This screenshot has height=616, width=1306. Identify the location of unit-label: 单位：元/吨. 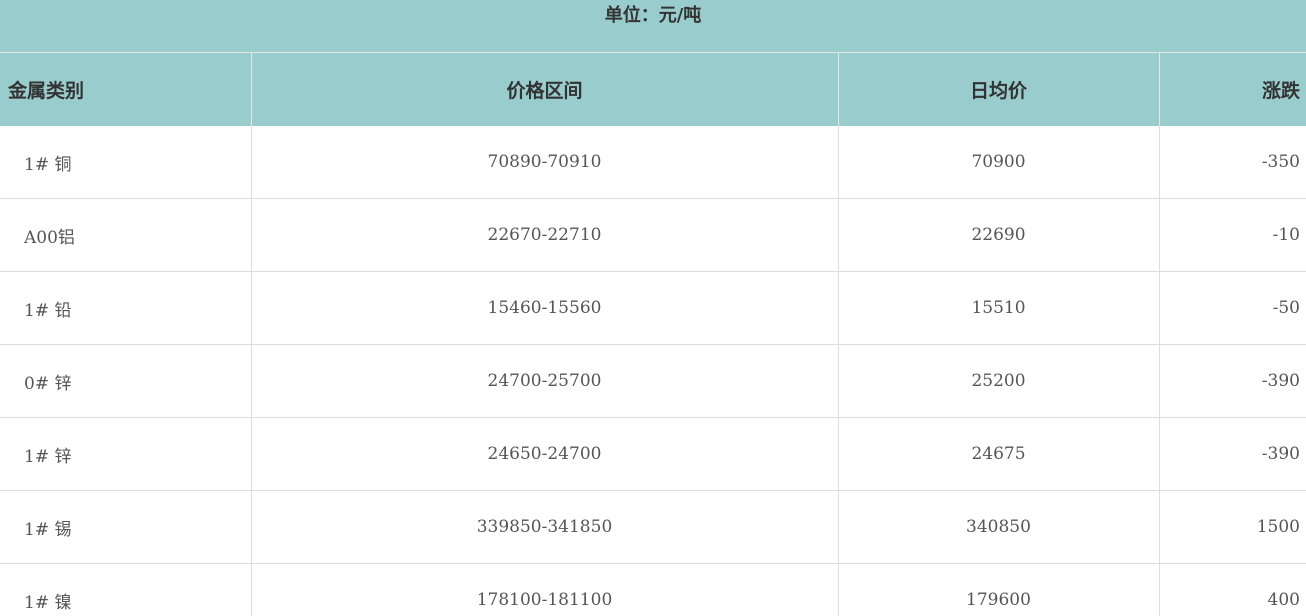
(653, 26).